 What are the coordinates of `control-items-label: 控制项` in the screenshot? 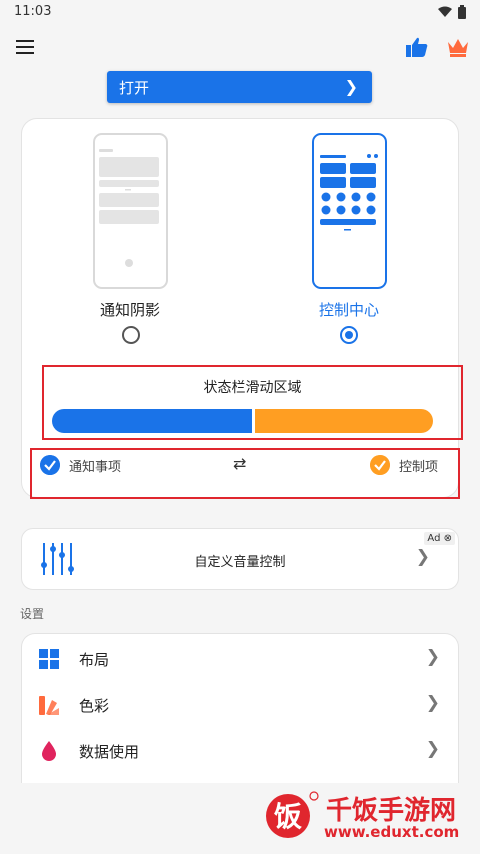 It's located at (419, 467).